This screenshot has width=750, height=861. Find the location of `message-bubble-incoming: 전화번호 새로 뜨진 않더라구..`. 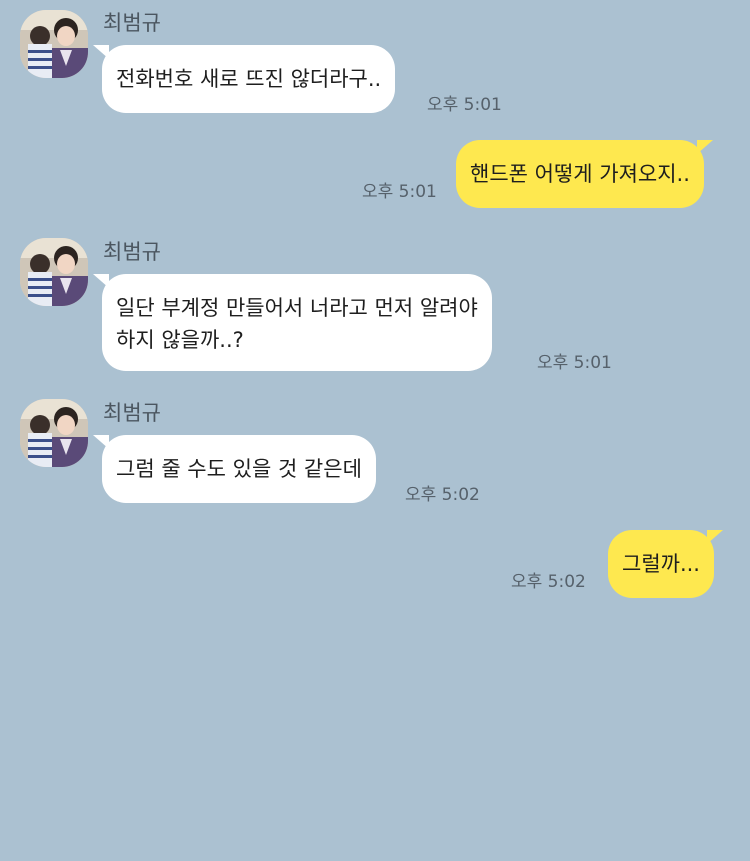

message-bubble-incoming: 전화번호 새로 뜨진 않더라구.. is located at coordinates (244, 79).